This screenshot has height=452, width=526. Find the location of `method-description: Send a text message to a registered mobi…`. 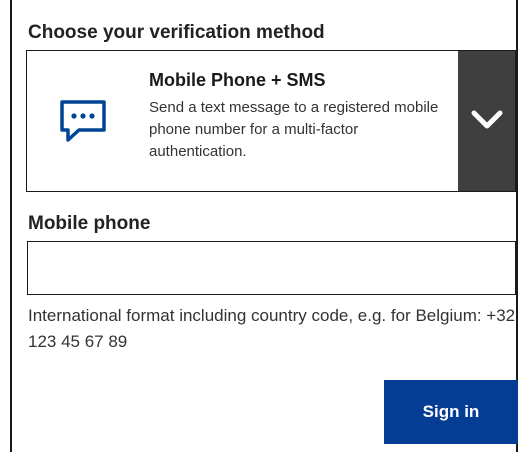

method-description: Send a text message to a registered mobi… is located at coordinates (294, 129).